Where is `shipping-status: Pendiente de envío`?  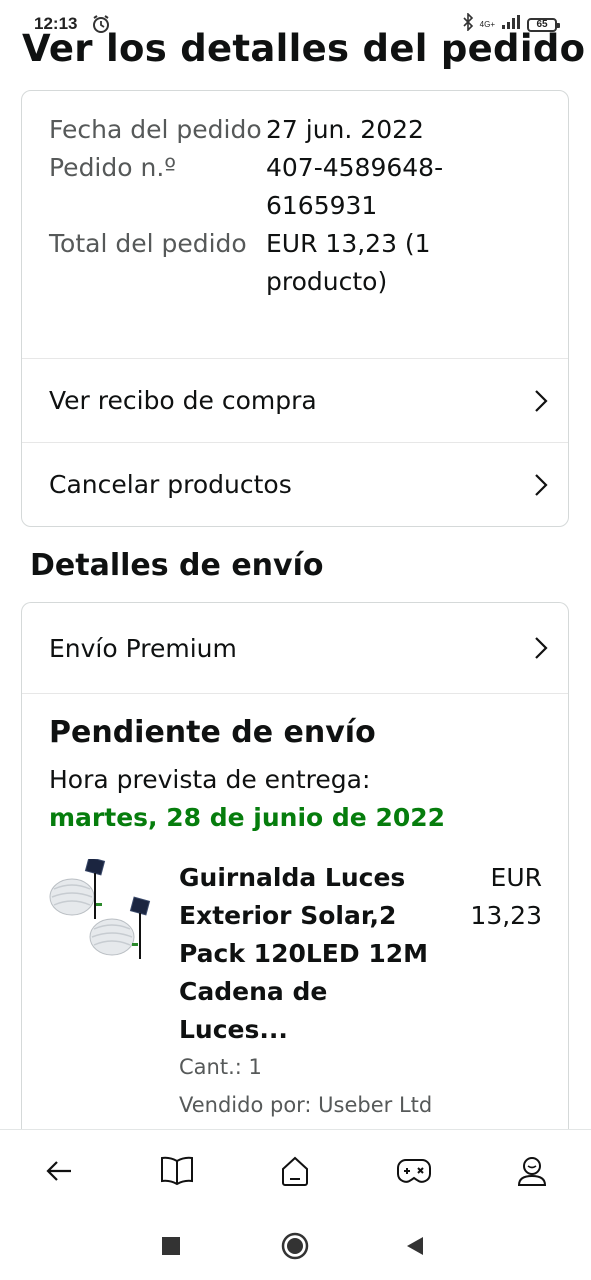
shipping-status: Pendiente de envío is located at coordinates (212, 732).